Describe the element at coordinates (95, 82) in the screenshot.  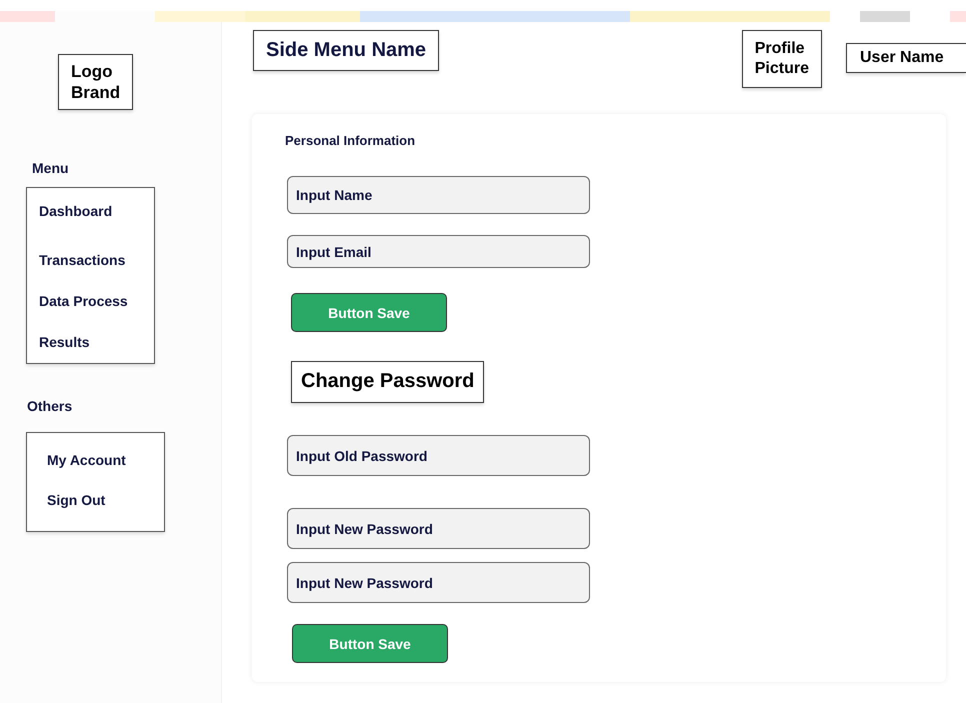
I see `logo-label: Logo Brand` at that location.